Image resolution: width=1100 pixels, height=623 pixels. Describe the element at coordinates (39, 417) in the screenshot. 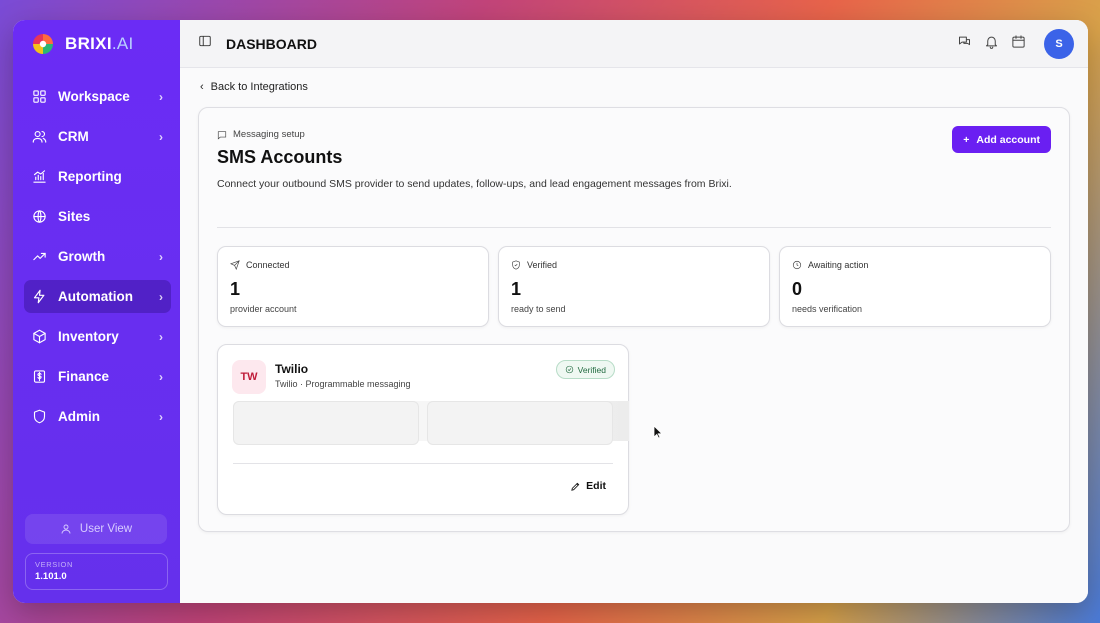

I see `shield-icon` at that location.